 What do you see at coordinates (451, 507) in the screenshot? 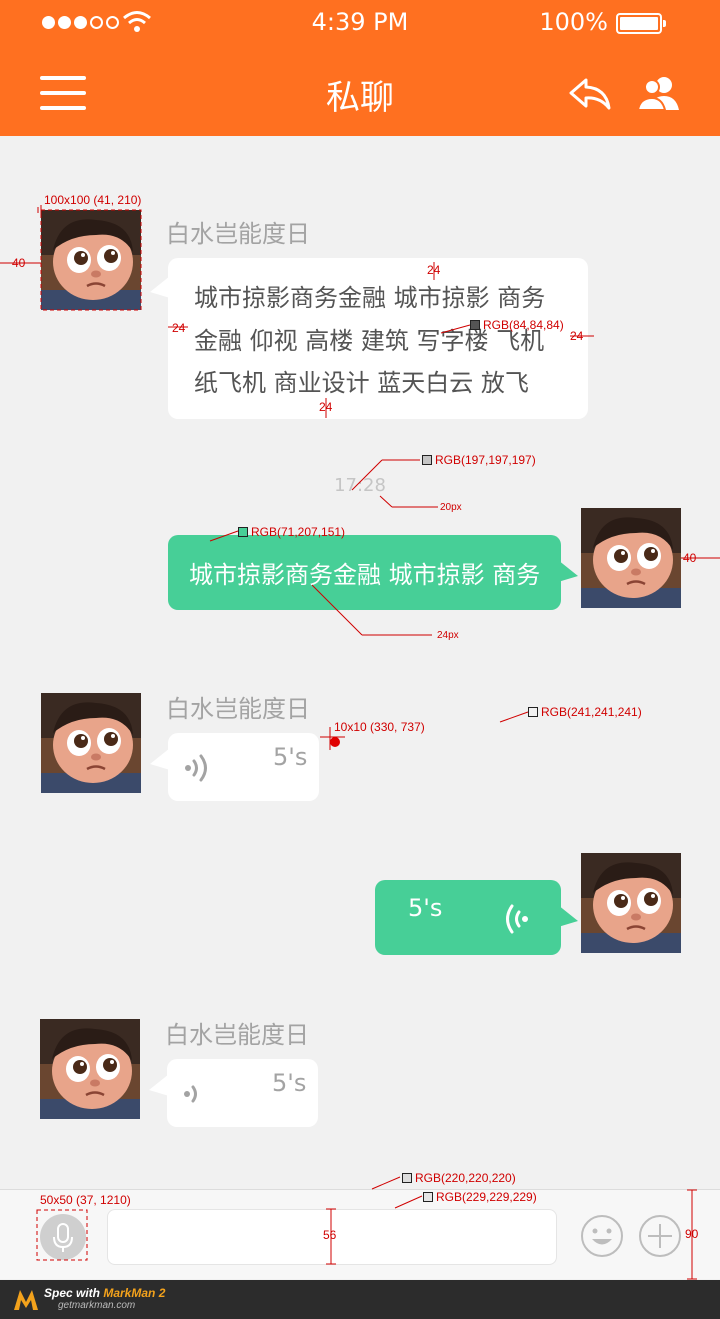
I see `annotation-timestamp-size: 20px` at bounding box center [451, 507].